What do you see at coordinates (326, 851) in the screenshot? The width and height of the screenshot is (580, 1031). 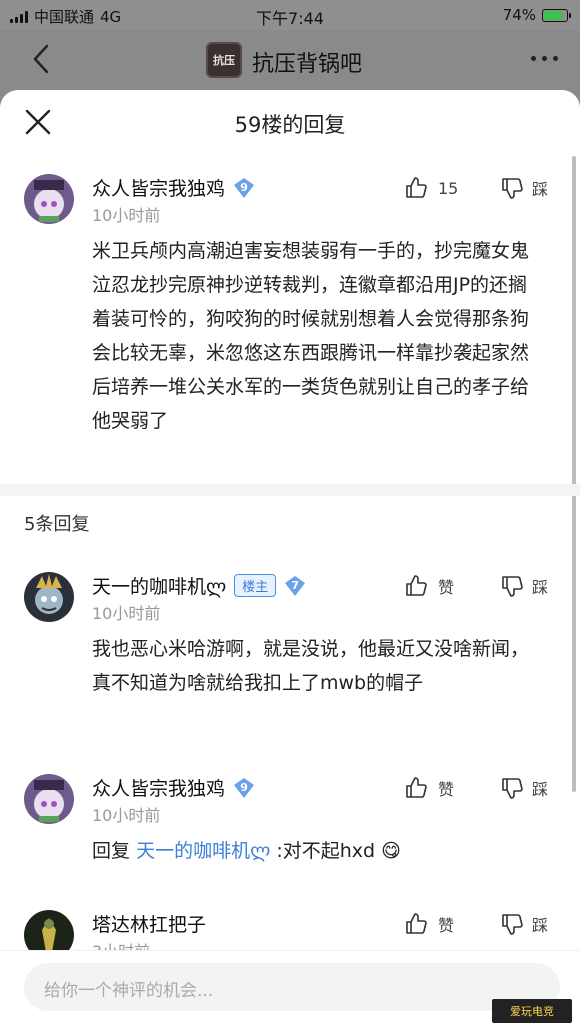 I see `reply-content: :对不起hxd` at bounding box center [326, 851].